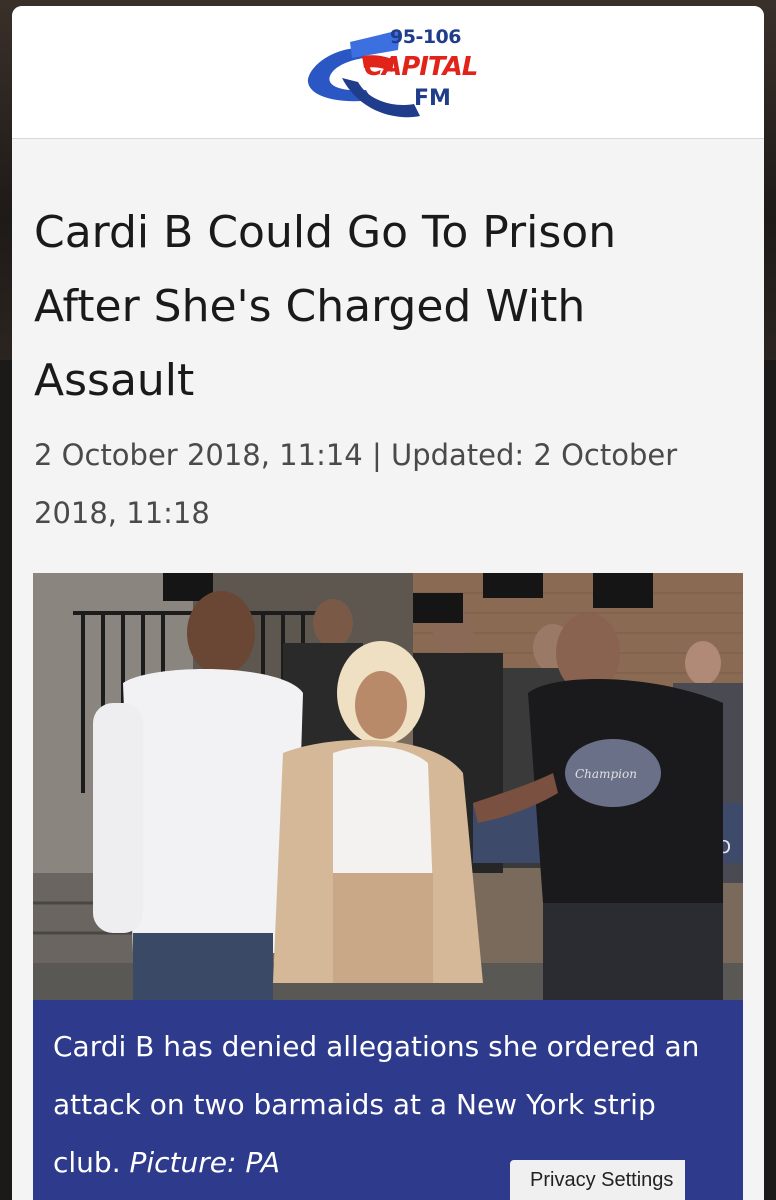  I want to click on site-header: 95-106 CAPITAL FM, so click(388, 72).